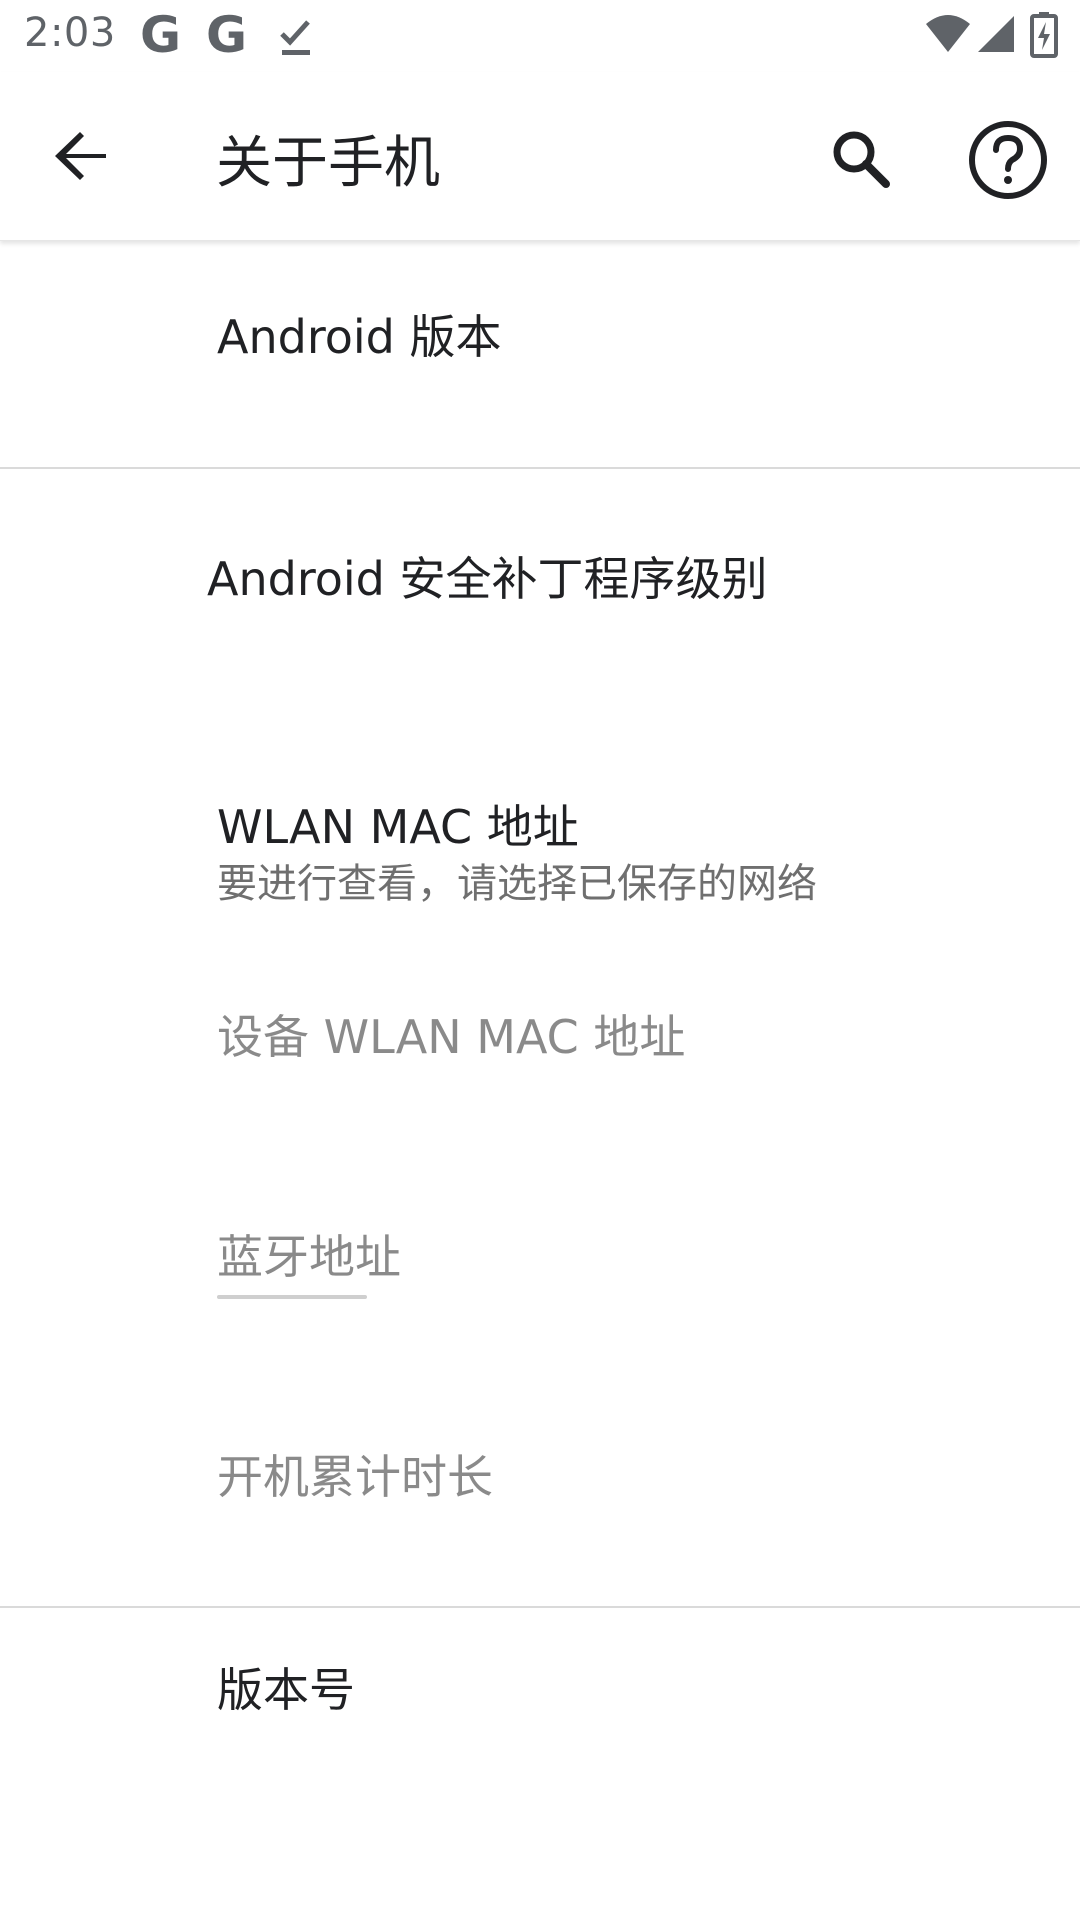 The image size is (1080, 1920). What do you see at coordinates (540, 1301) in the screenshot?
I see `list-item-bluetooth-address: 蓝牙地址` at bounding box center [540, 1301].